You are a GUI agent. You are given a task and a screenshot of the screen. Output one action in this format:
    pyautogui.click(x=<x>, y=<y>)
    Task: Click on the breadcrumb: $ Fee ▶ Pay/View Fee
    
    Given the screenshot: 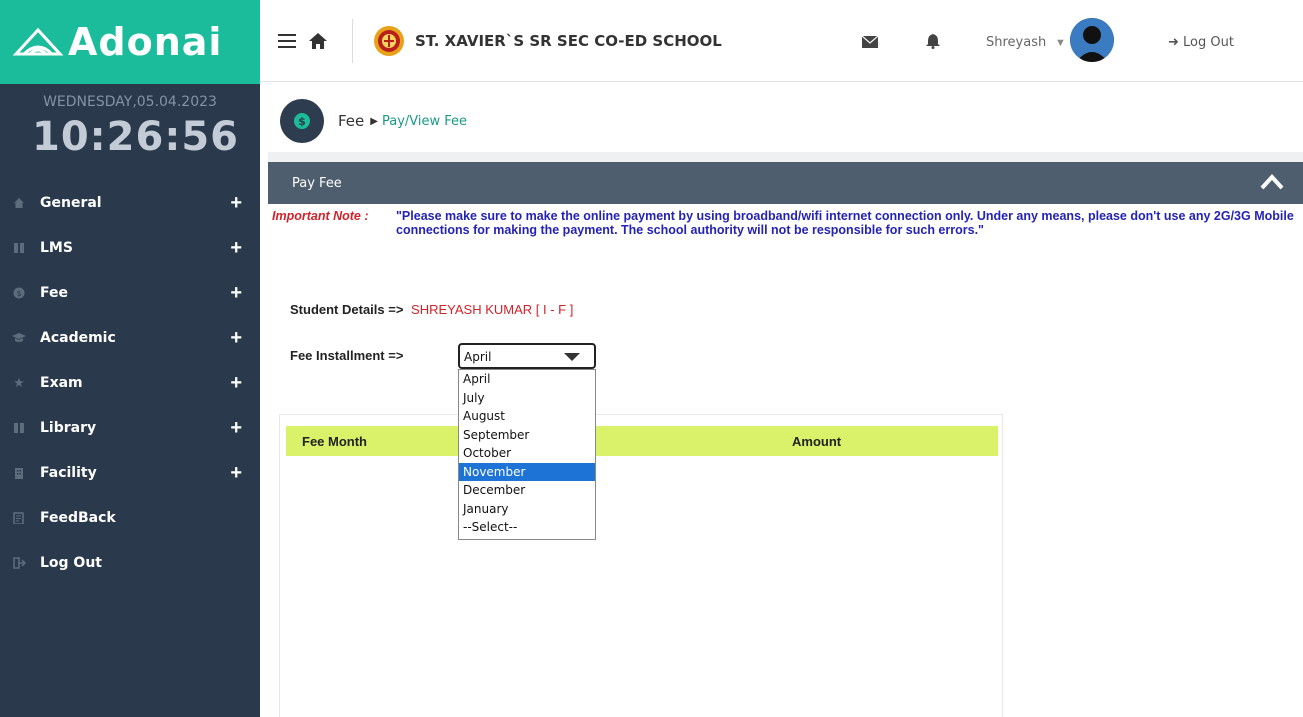 What is the action you would take?
    pyautogui.click(x=785, y=121)
    